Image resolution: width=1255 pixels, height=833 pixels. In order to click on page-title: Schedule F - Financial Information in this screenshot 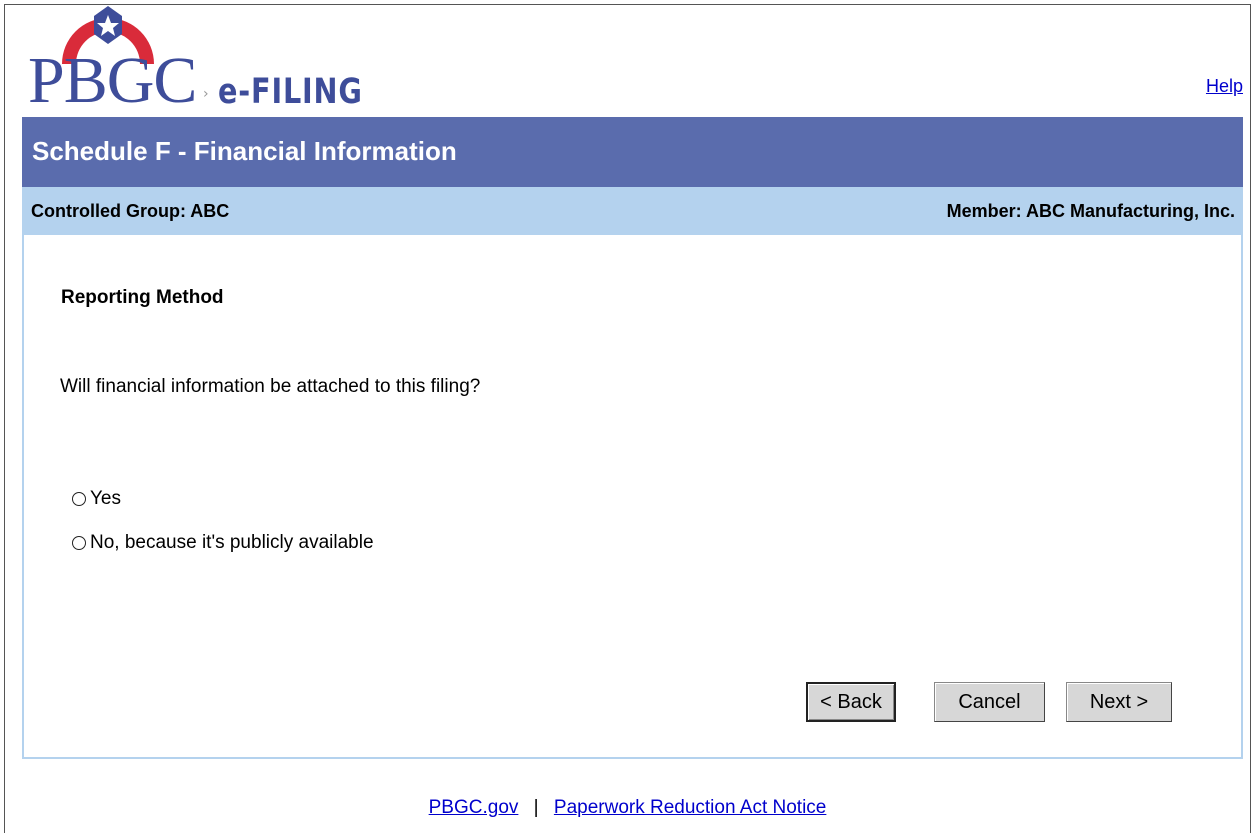, I will do `click(244, 151)`.